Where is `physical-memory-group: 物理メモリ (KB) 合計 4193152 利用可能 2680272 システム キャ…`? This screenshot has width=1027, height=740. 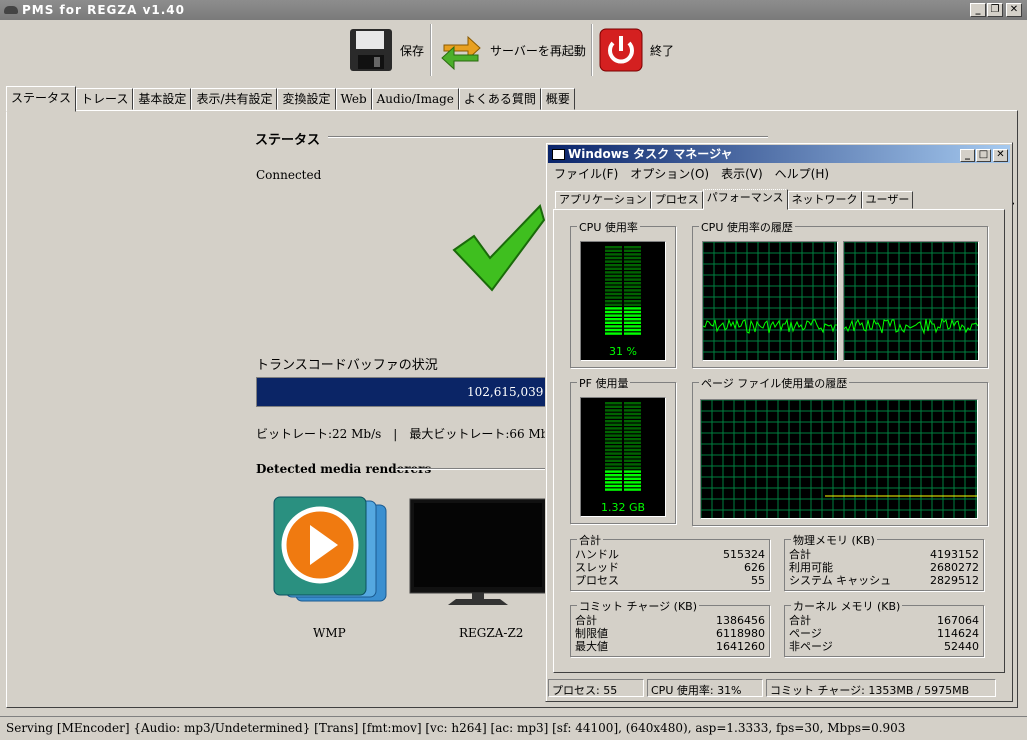
physical-memory-group: 物理メモリ (KB) 合計 4193152 利用可能 2680272 システム キャ… is located at coordinates (884, 561).